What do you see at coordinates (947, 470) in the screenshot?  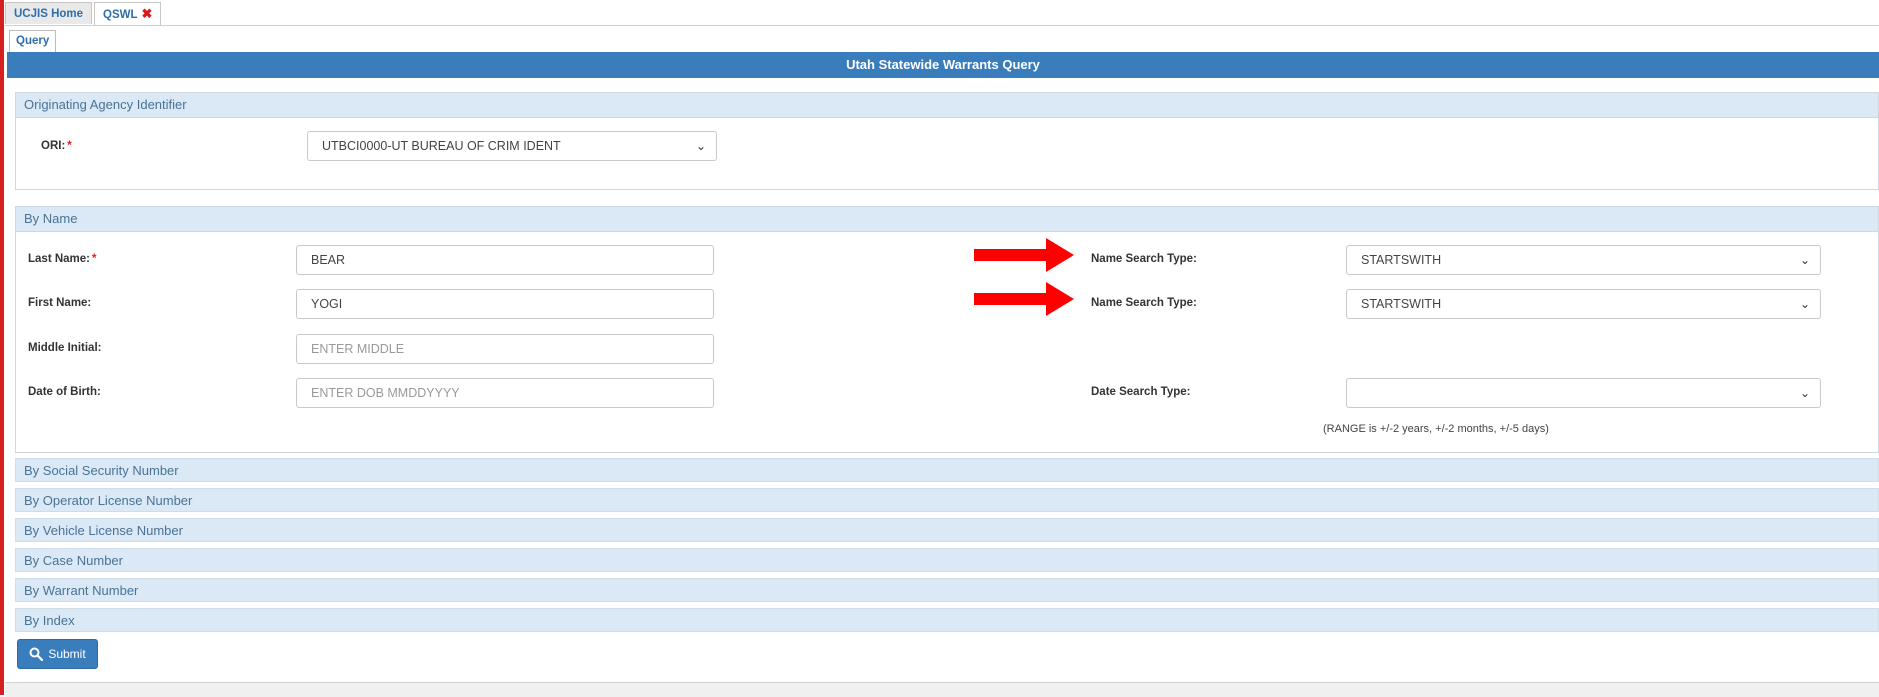 I see `section-ssn: By Social Security Number` at bounding box center [947, 470].